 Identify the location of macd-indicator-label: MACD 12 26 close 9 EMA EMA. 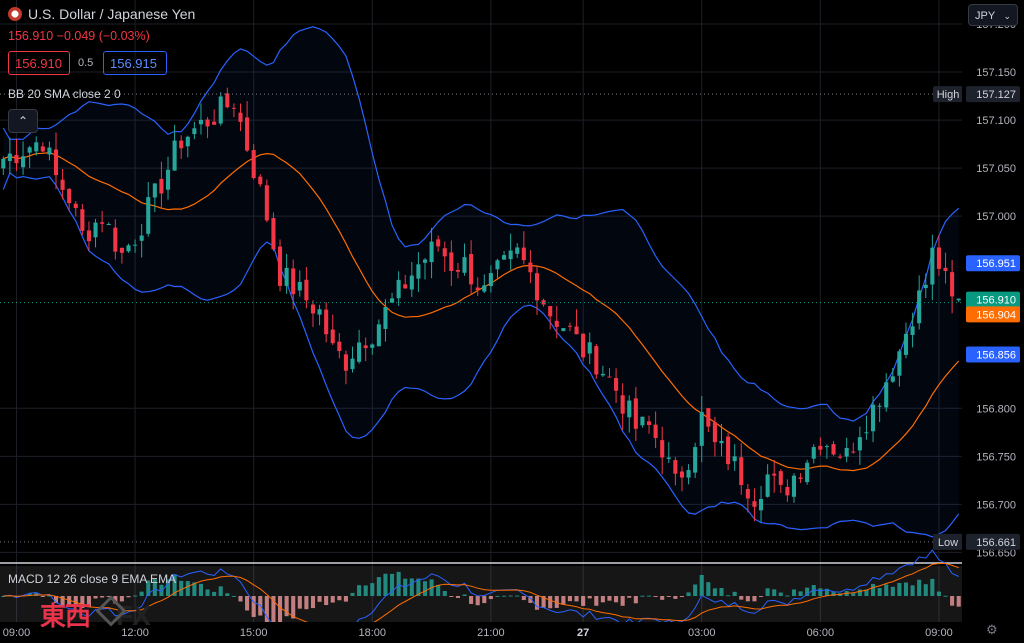
(92, 579).